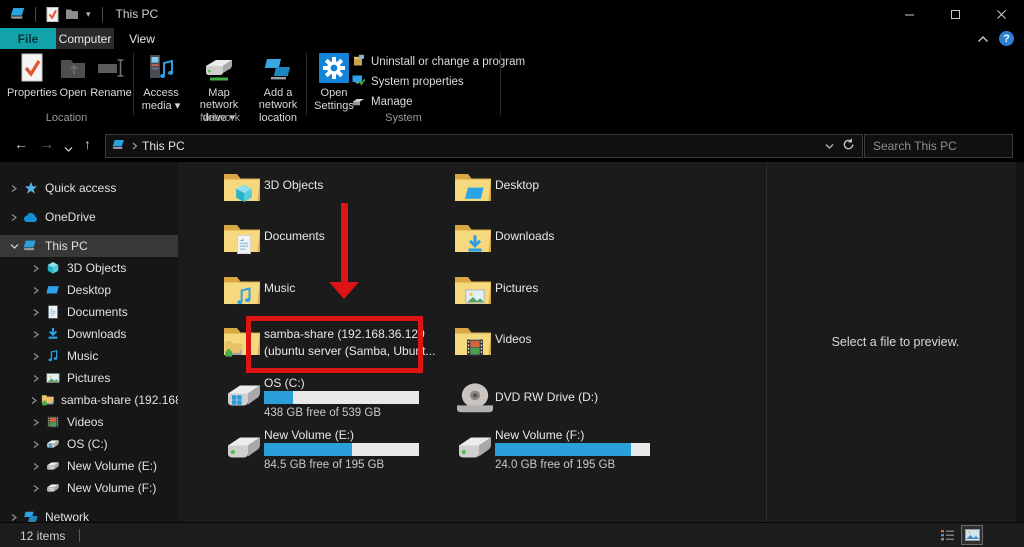 The image size is (1024, 547). I want to click on sidebar-item-label: Videos, so click(85, 422).